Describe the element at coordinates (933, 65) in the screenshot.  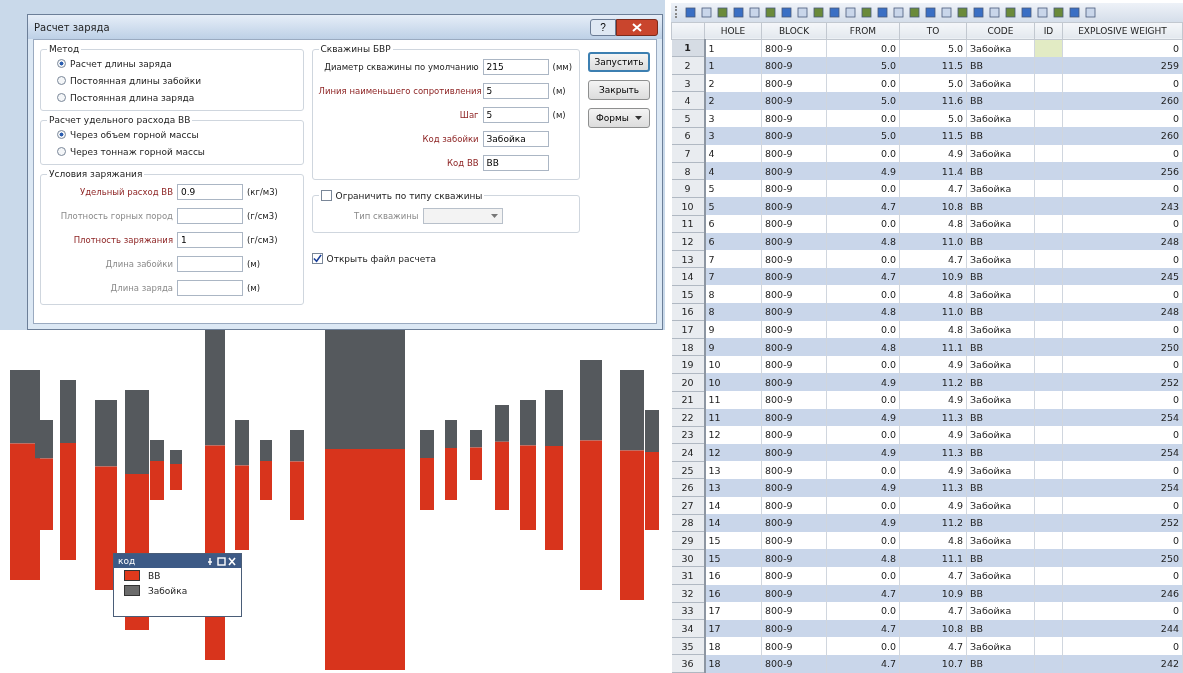
I see `table-cell: 11.5` at that location.